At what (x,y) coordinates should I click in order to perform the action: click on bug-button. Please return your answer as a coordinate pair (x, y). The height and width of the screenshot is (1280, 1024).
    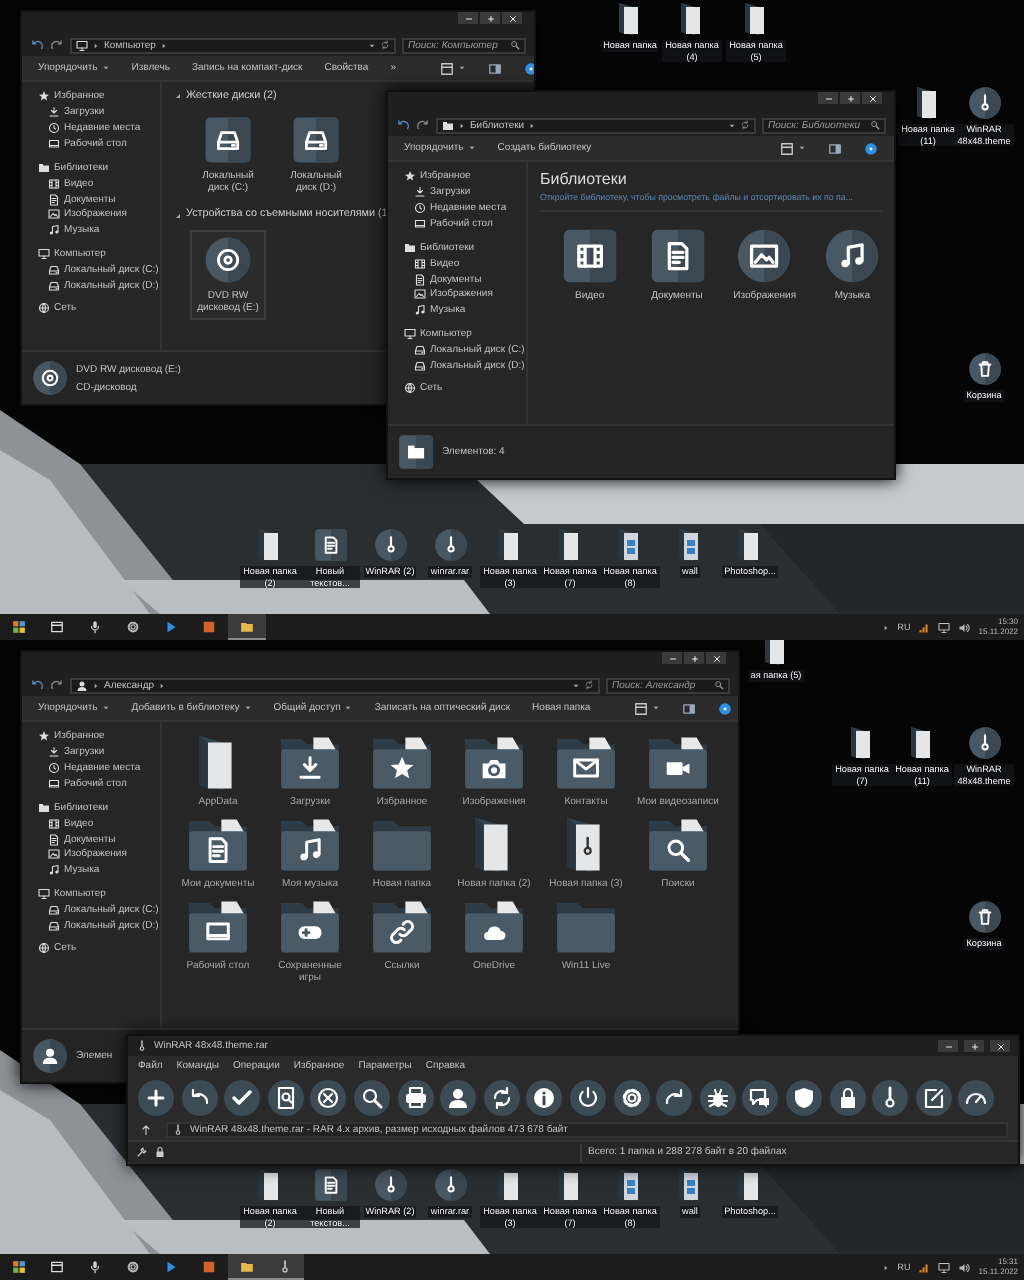
    Looking at the image, I should click on (717, 1097).